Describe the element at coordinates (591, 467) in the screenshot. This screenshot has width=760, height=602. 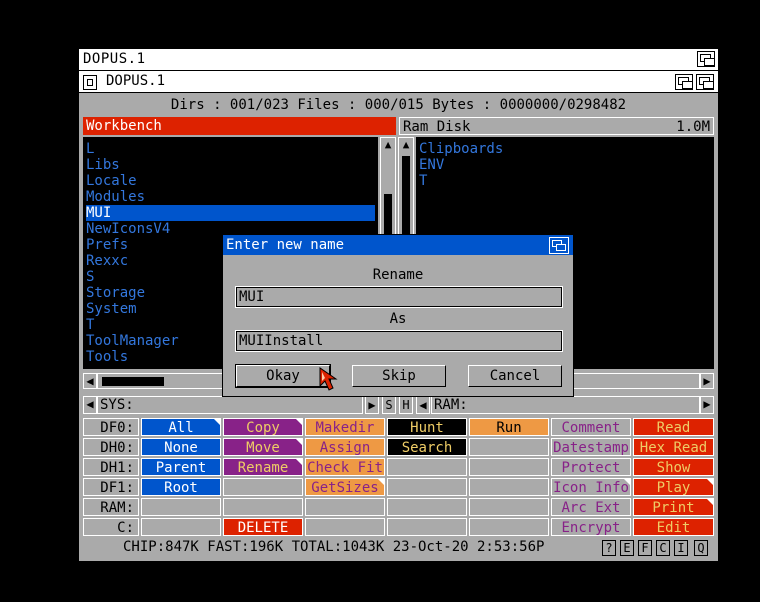
I see `protect-button: Protect` at that location.